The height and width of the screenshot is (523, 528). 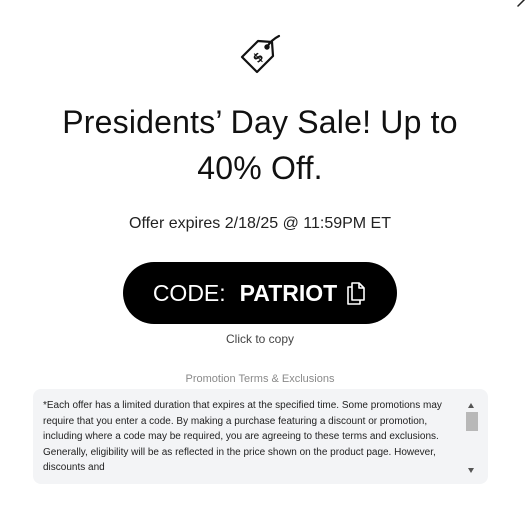 What do you see at coordinates (472, 421) in the screenshot?
I see `scroll-thumb` at bounding box center [472, 421].